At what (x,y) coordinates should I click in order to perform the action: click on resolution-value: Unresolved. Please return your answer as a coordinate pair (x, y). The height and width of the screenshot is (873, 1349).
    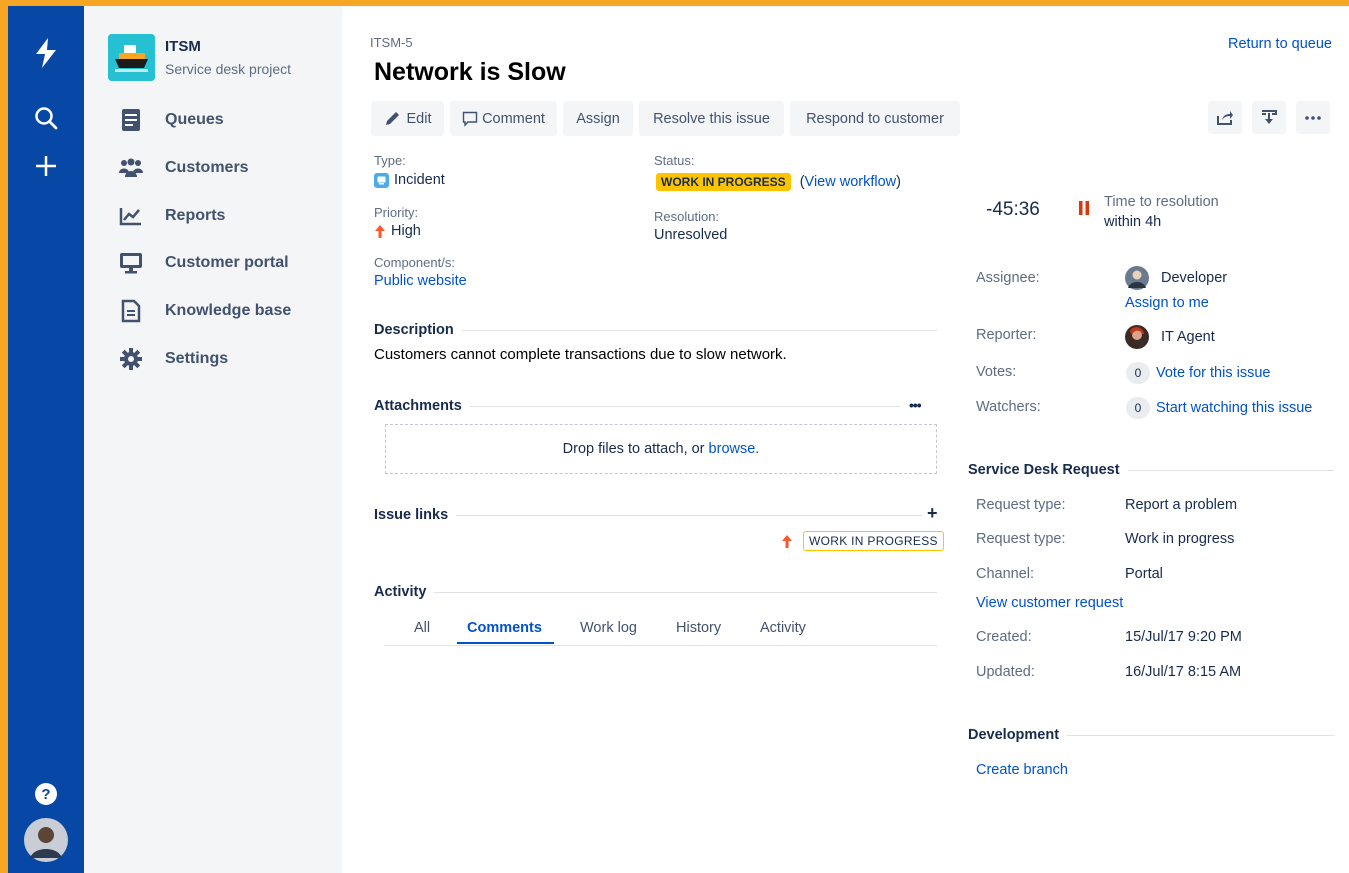
    Looking at the image, I should click on (691, 235).